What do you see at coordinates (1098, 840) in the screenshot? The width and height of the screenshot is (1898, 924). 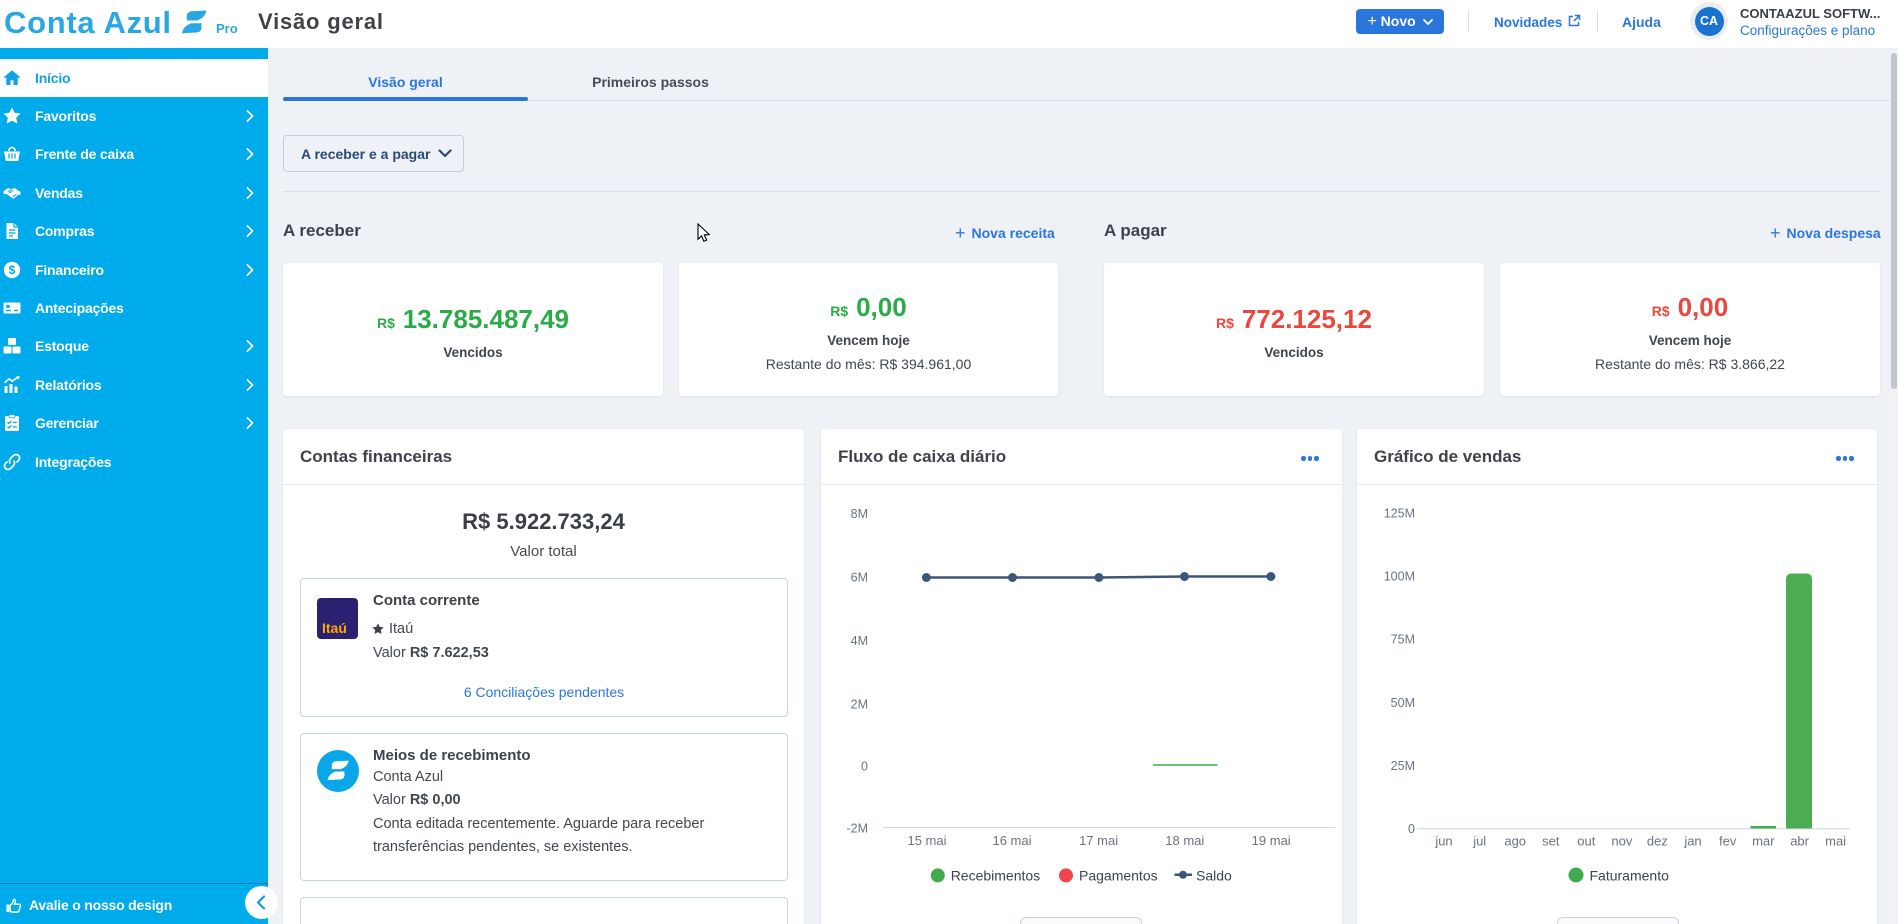 I see `svg-text: 17 mai` at bounding box center [1098, 840].